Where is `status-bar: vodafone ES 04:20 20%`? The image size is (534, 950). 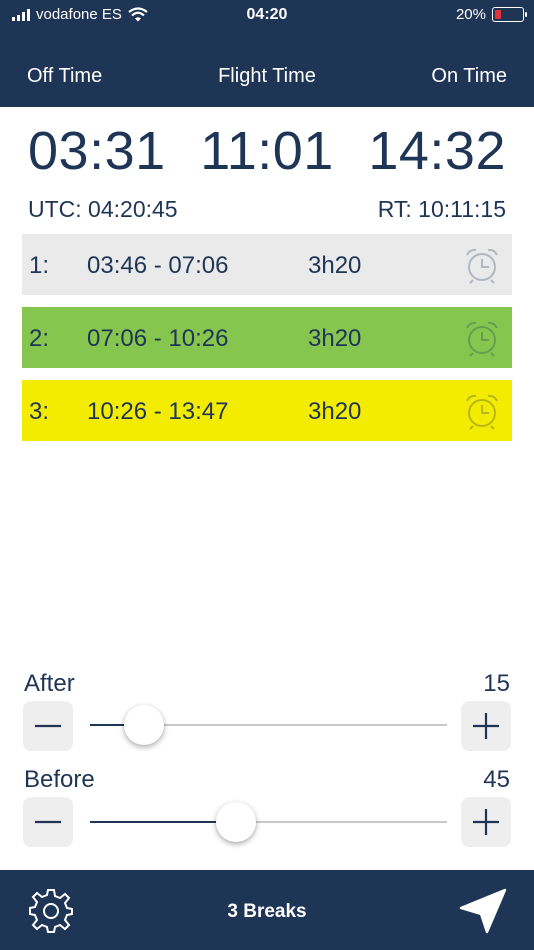
status-bar: vodafone ES 04:20 20% is located at coordinates (267, 16).